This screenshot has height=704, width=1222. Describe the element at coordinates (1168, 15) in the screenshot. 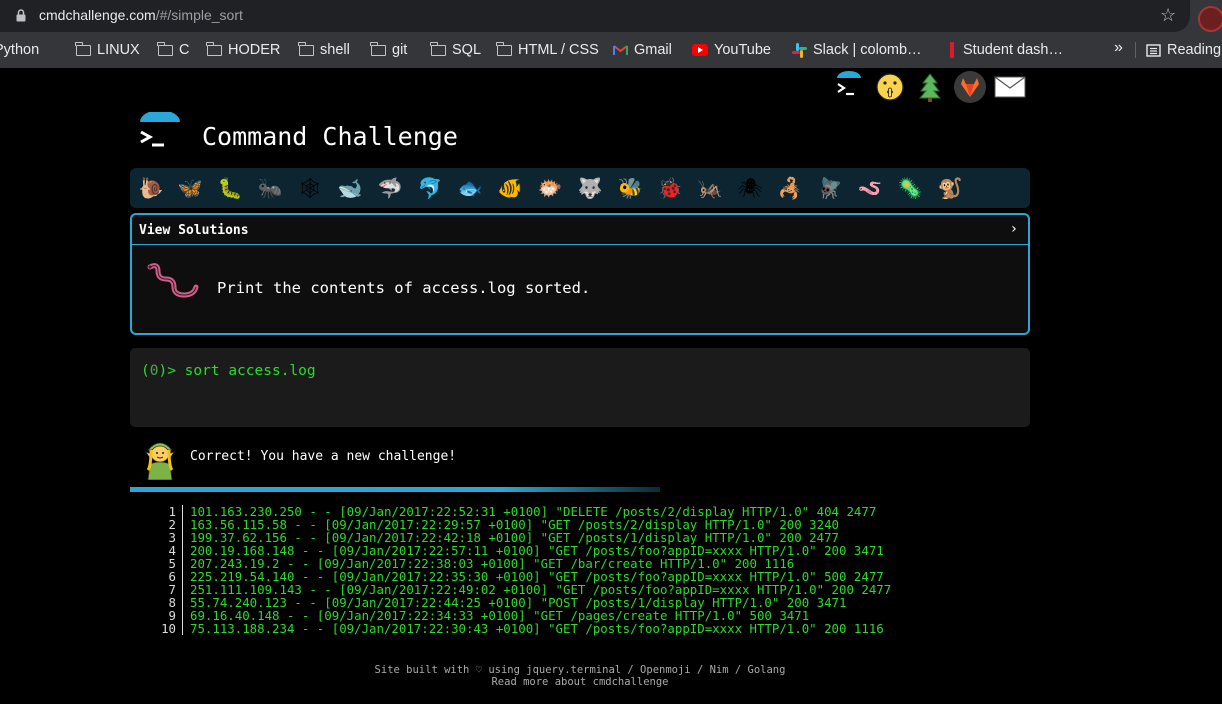

I see `bookmark-star-icon: ☆` at that location.